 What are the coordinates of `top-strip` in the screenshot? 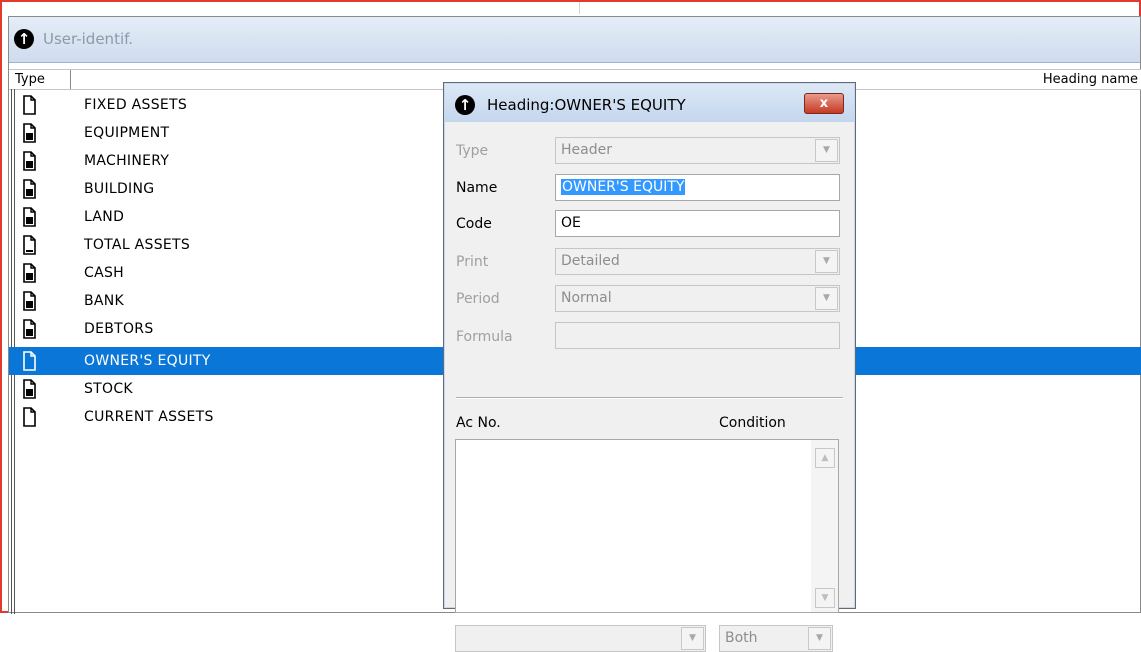 It's located at (570, 9).